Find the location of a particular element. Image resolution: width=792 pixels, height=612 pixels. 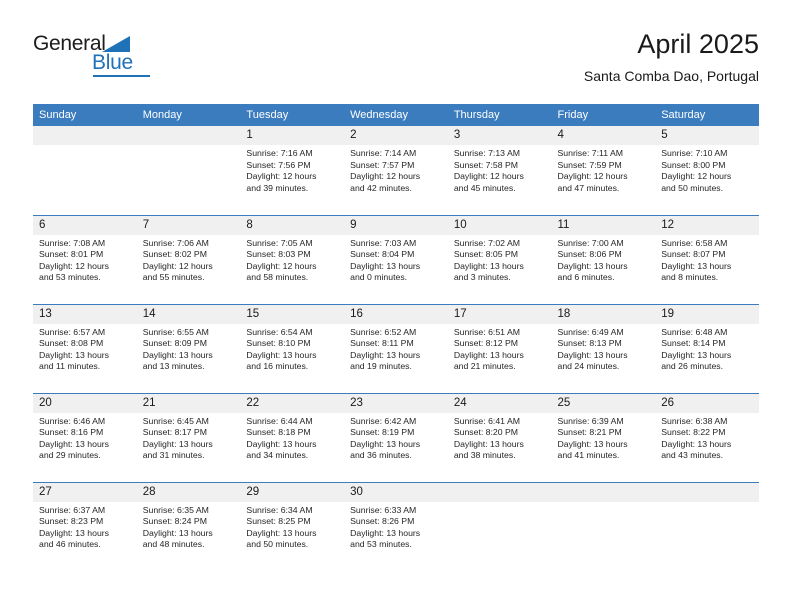

day-daylight2-text: and 45 minutes. is located at coordinates (484, 187).